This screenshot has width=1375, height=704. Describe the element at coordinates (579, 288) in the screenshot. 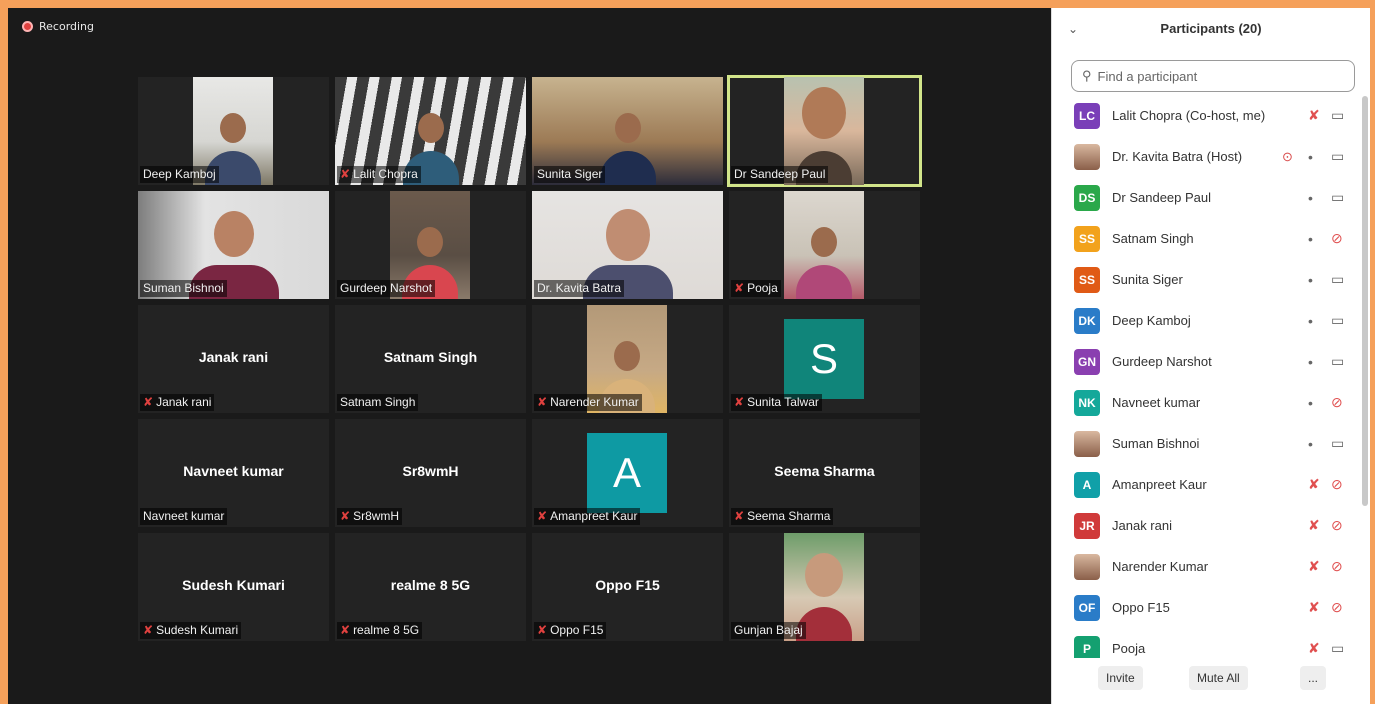

I see `name-tag: Dr. Kavita Batra` at that location.